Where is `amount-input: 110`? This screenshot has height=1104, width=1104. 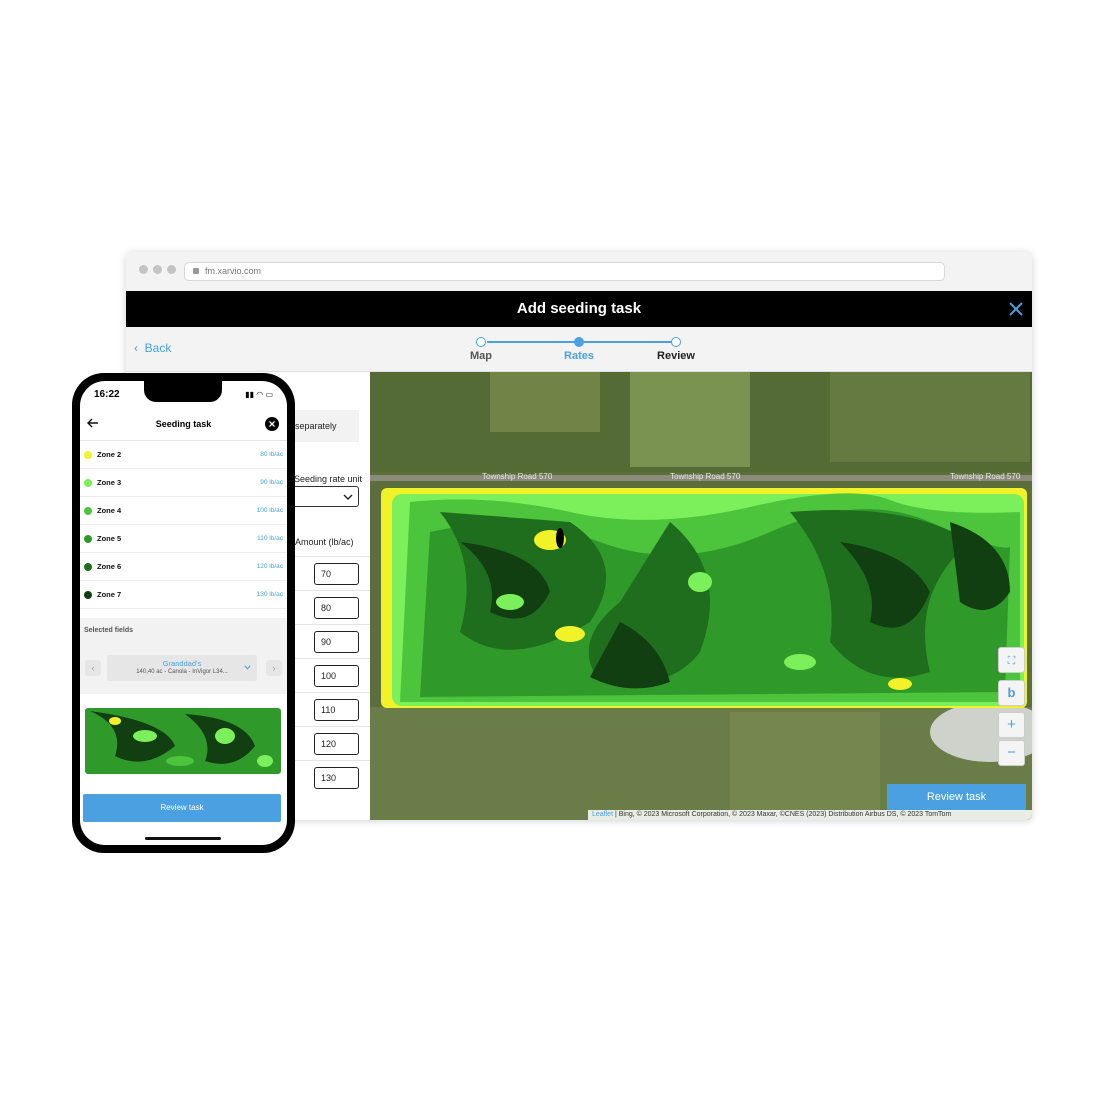
amount-input: 110 is located at coordinates (336, 710).